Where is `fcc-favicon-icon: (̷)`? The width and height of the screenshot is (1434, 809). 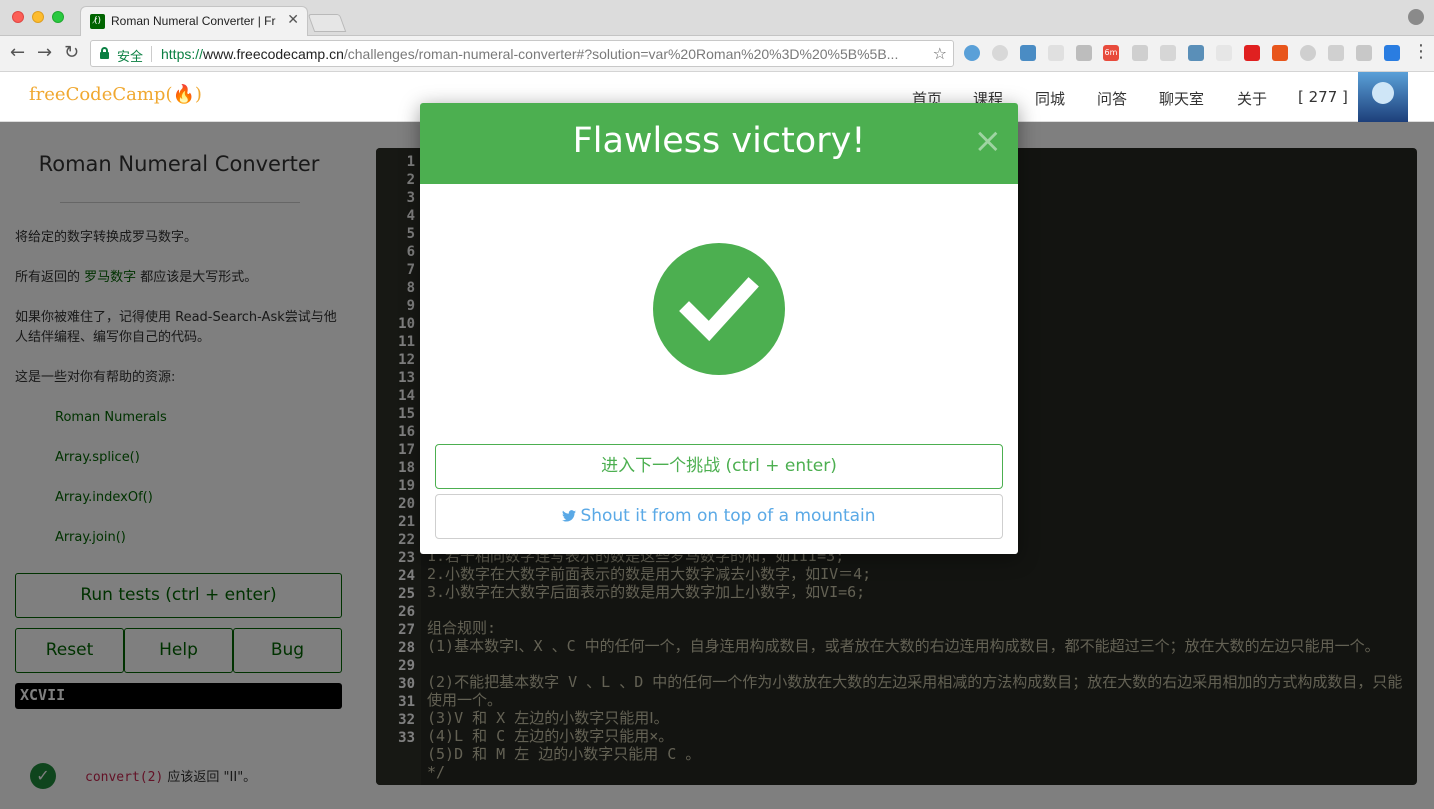
fcc-favicon-icon: (̷) is located at coordinates (97, 21).